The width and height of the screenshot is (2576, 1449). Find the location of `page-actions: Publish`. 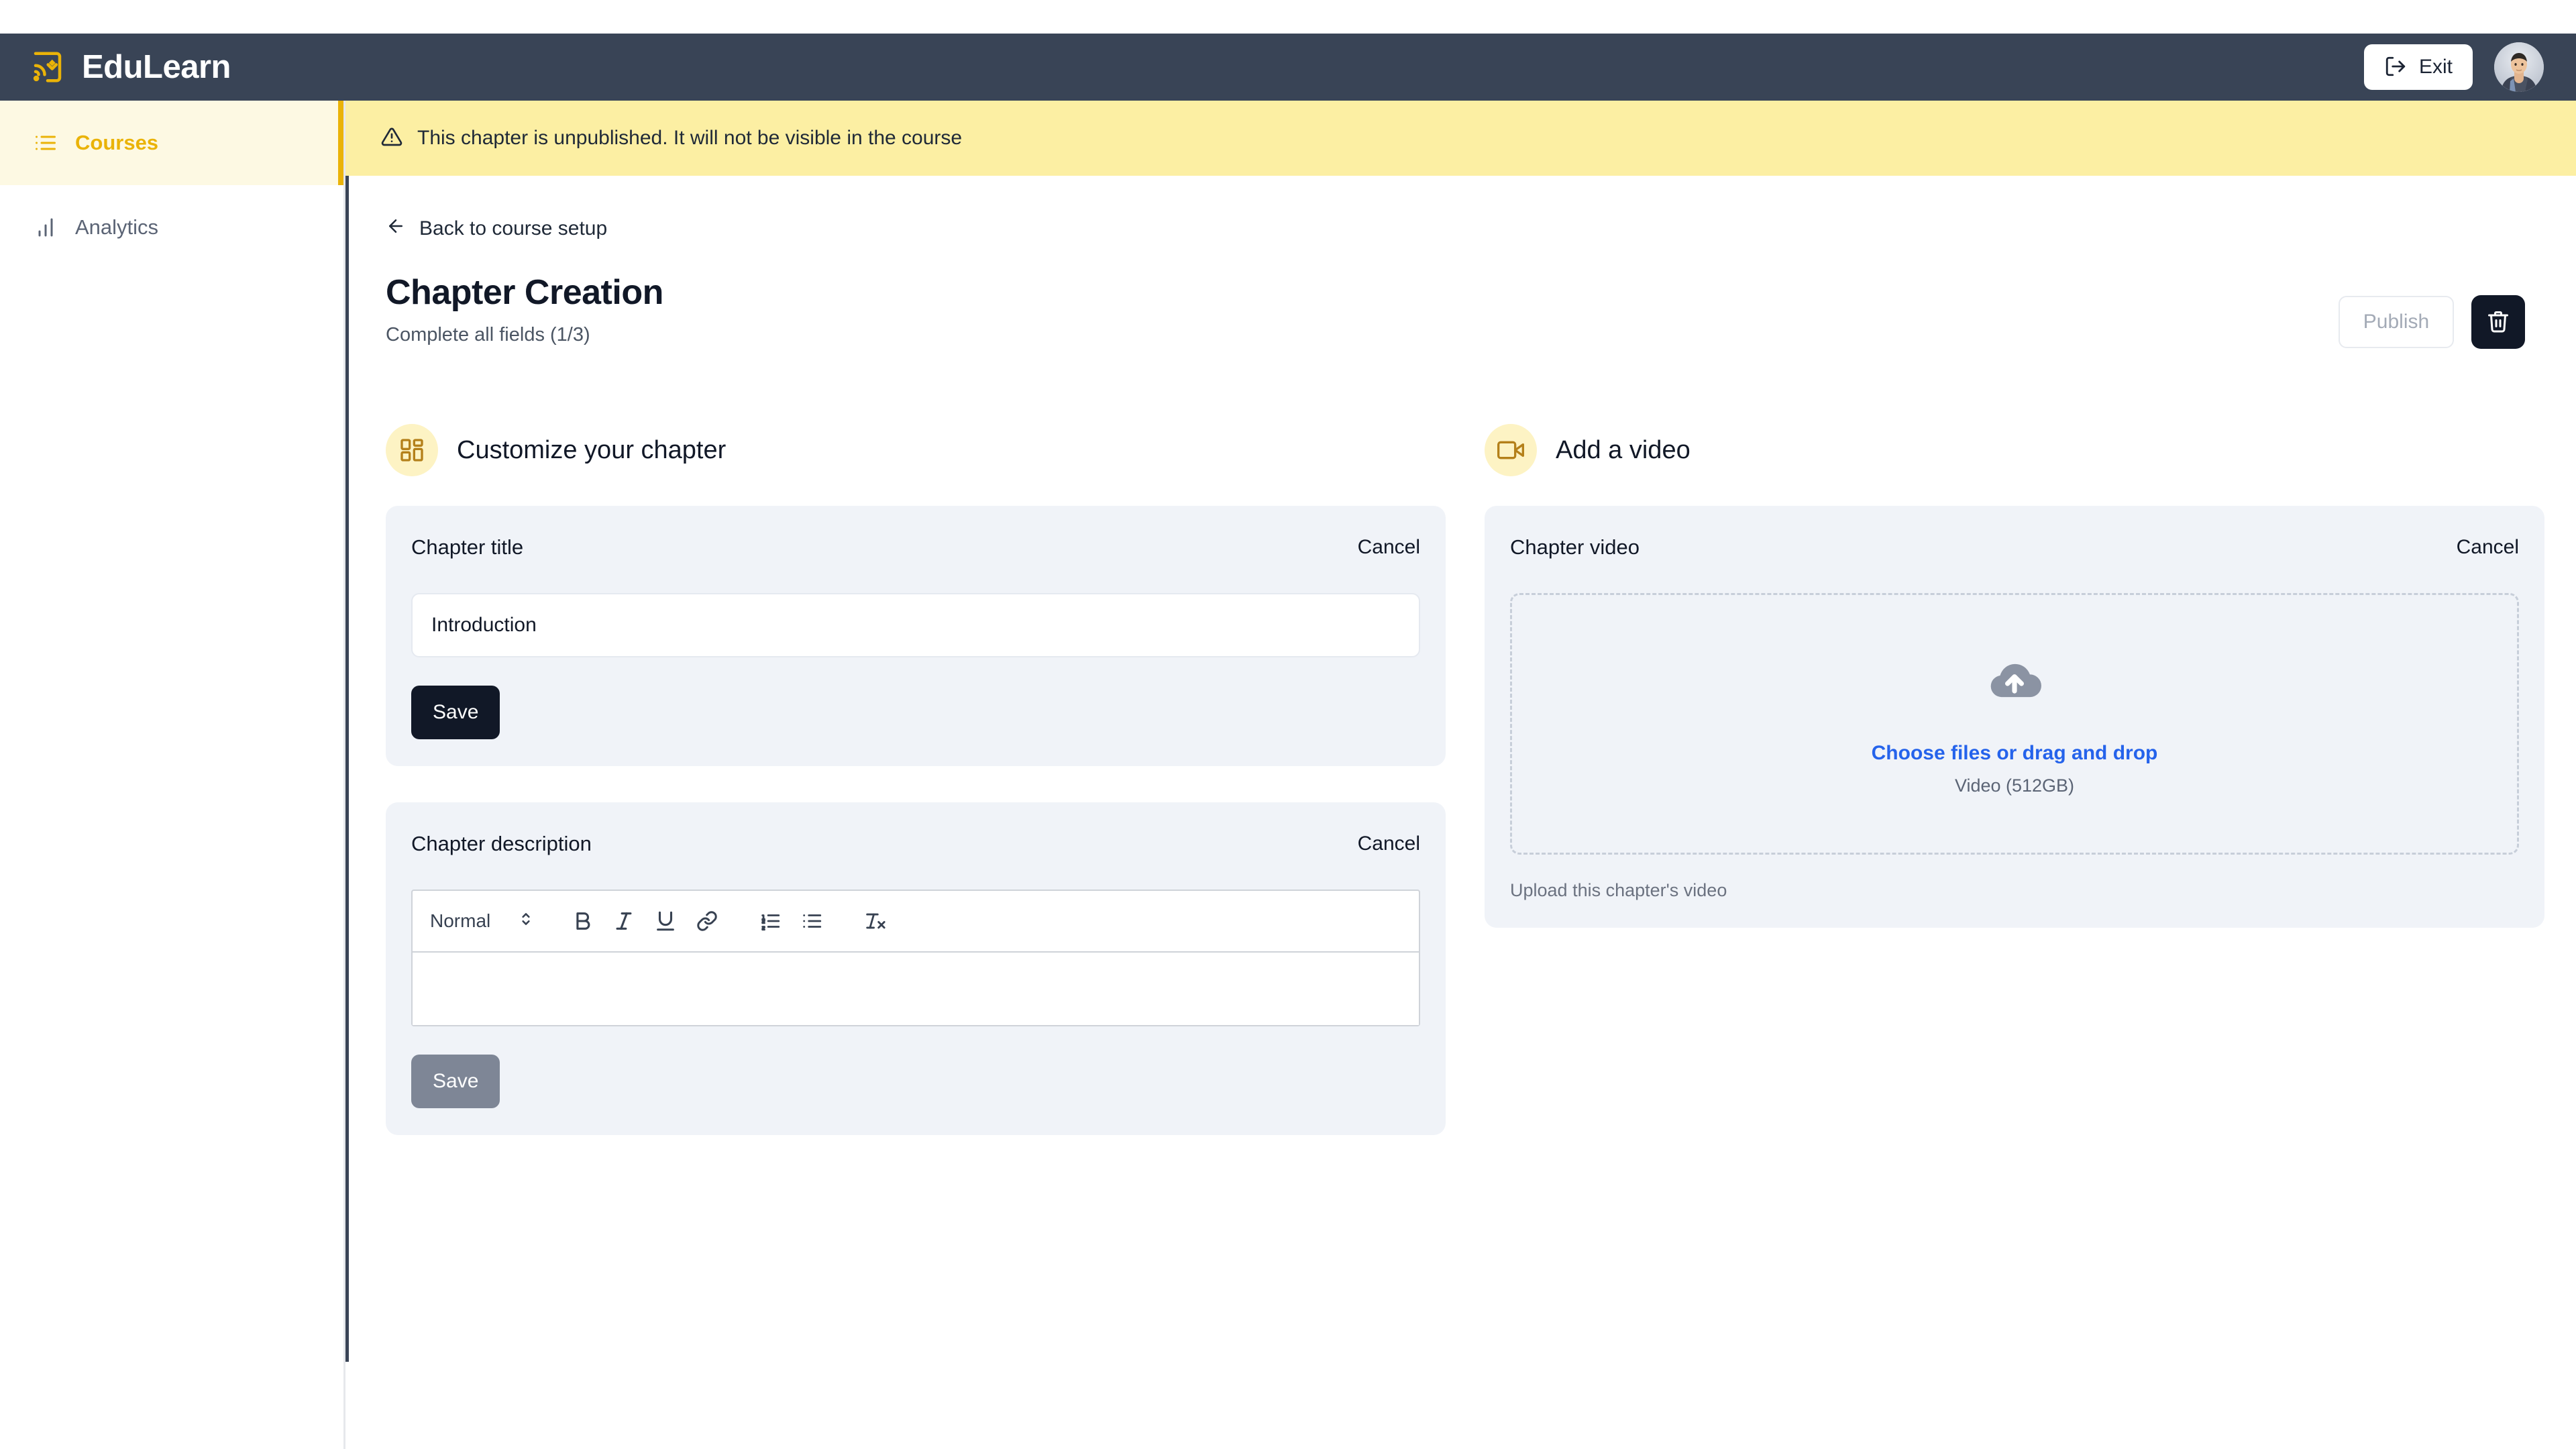

page-actions: Publish is located at coordinates (2432, 310).